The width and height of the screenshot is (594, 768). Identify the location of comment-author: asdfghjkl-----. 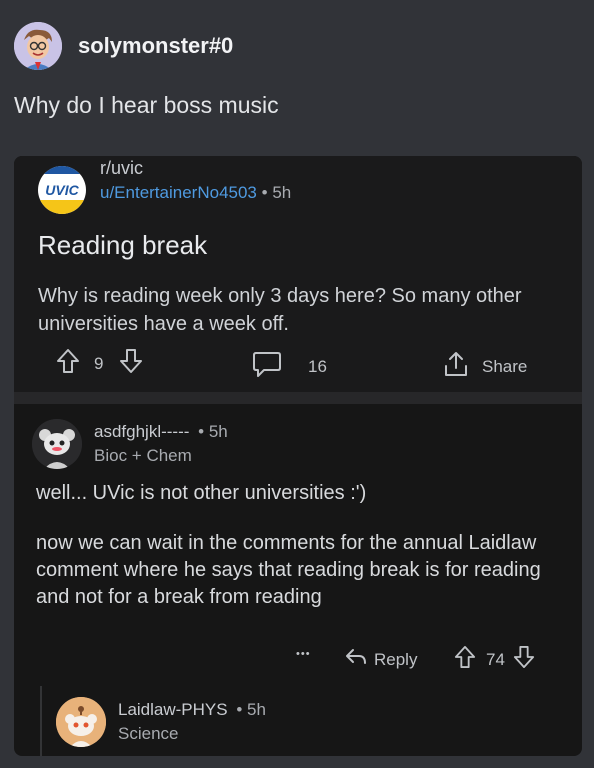
(141, 431).